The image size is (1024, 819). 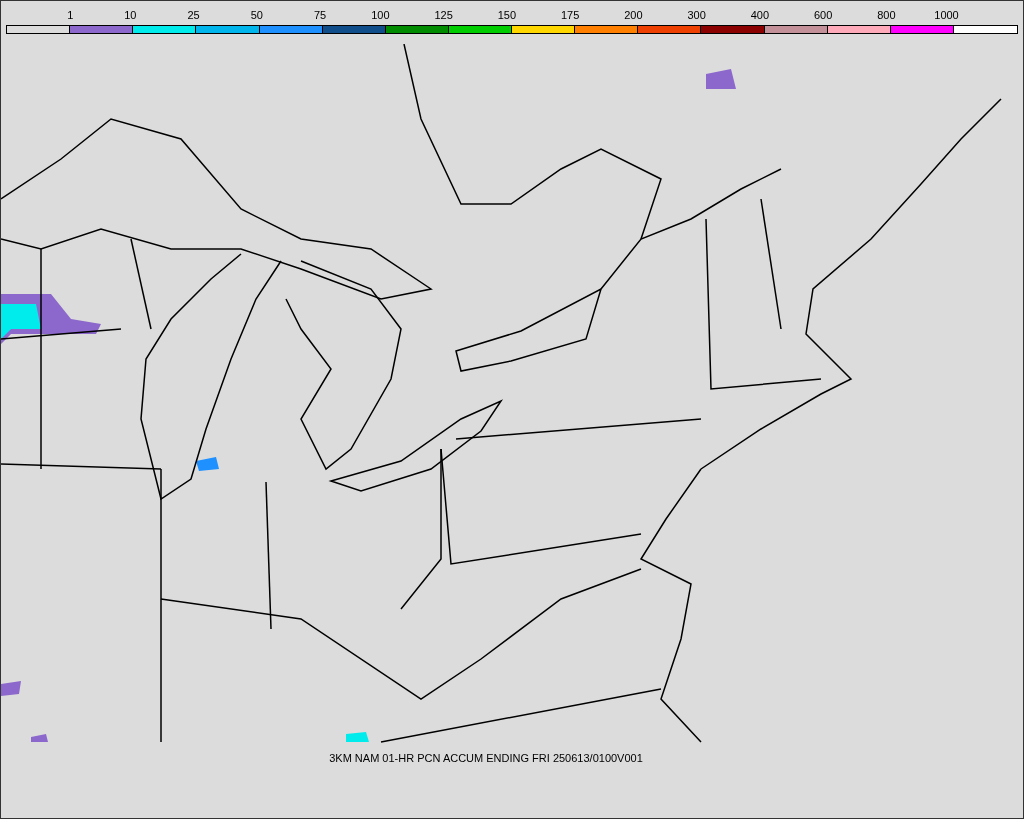 I want to click on legend-label: 800, so click(x=886, y=15).